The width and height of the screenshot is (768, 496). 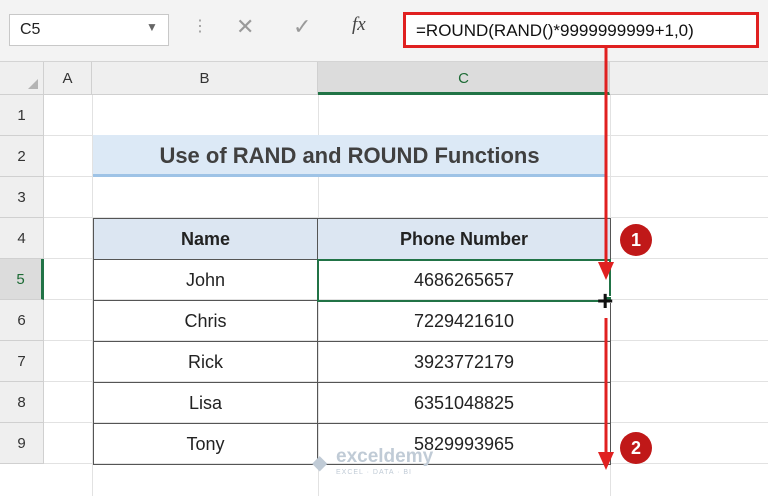 I want to click on annotation-arrows, so click(x=606, y=259).